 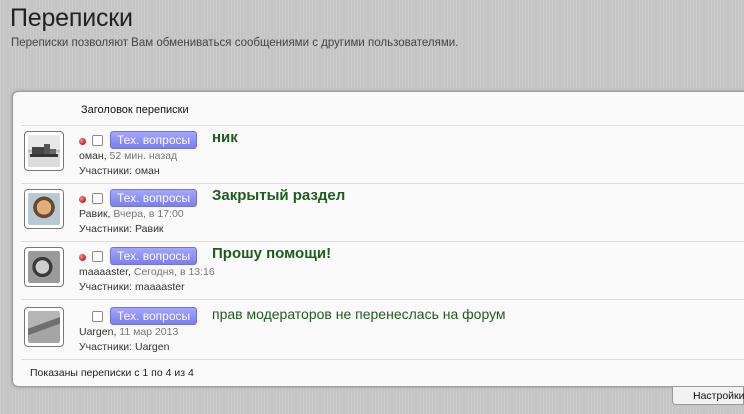 What do you see at coordinates (271, 253) in the screenshot?
I see `thread-title-link: Прошу помощи!` at bounding box center [271, 253].